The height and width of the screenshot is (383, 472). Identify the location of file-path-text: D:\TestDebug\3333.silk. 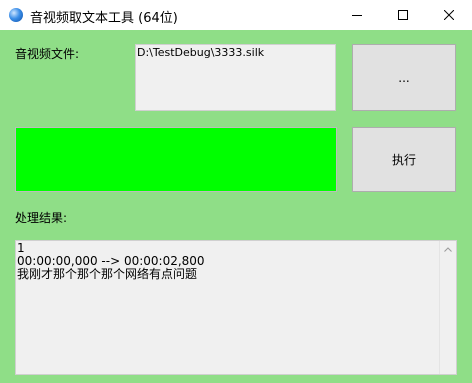
(201, 52).